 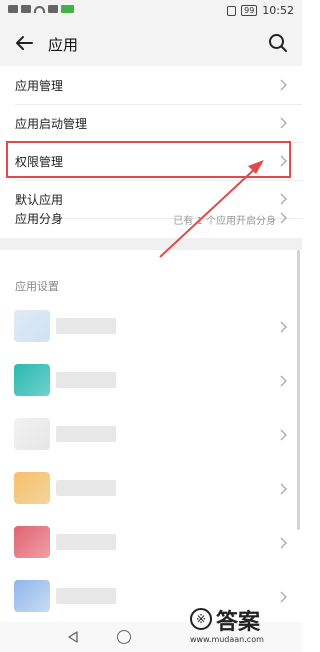 What do you see at coordinates (151, 123) in the screenshot?
I see `menu-item-startup-management: 应用启动管理` at bounding box center [151, 123].